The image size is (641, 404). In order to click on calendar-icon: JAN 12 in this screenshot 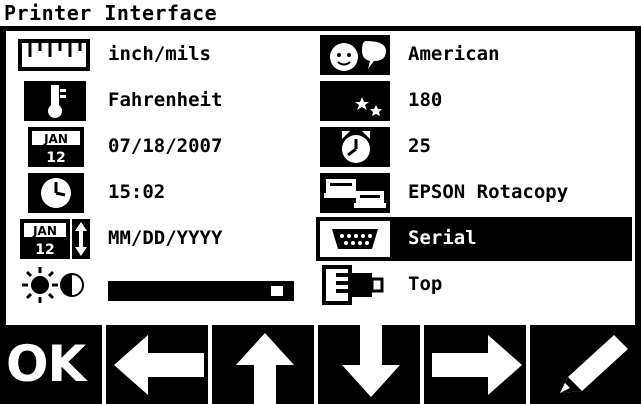, I will do `click(56, 147)`.